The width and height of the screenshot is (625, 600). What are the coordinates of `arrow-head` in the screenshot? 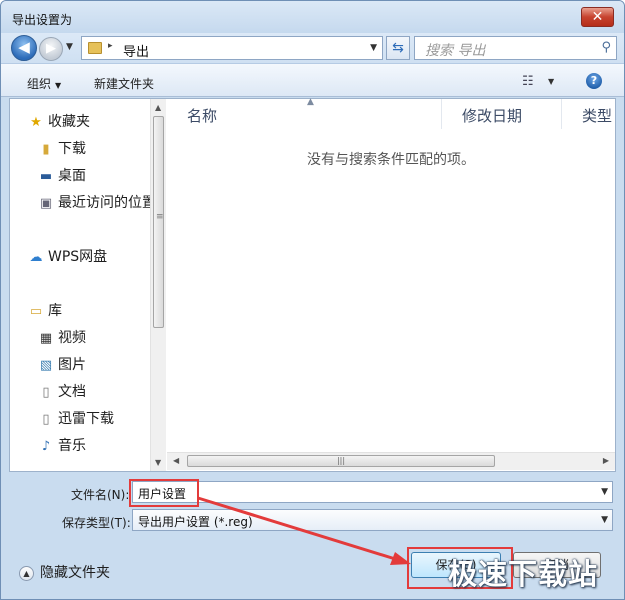 It's located at (400, 558).